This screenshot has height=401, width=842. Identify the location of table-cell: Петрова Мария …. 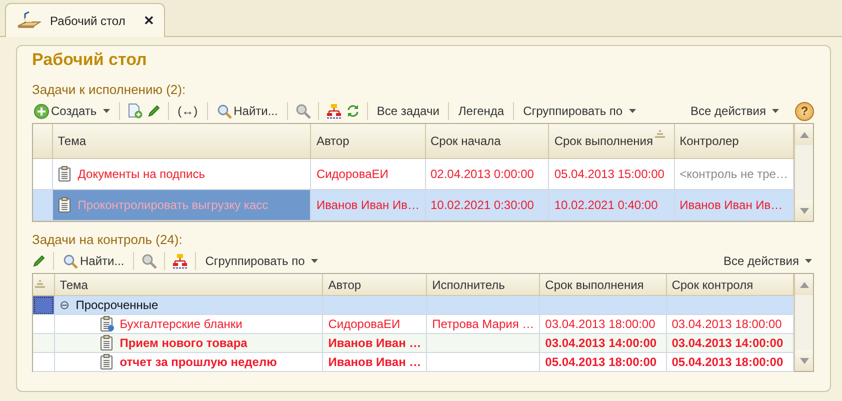
(483, 324).